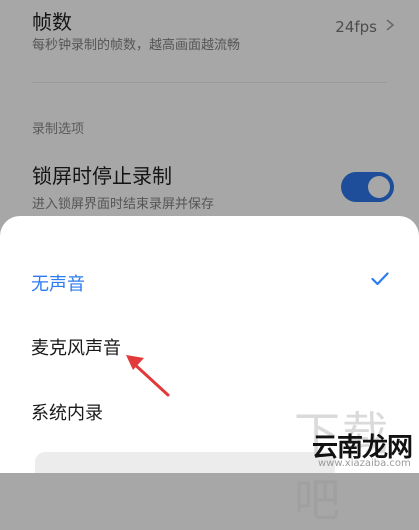  Describe the element at coordinates (390, 25) in the screenshot. I see `chevron-right-icon` at that location.